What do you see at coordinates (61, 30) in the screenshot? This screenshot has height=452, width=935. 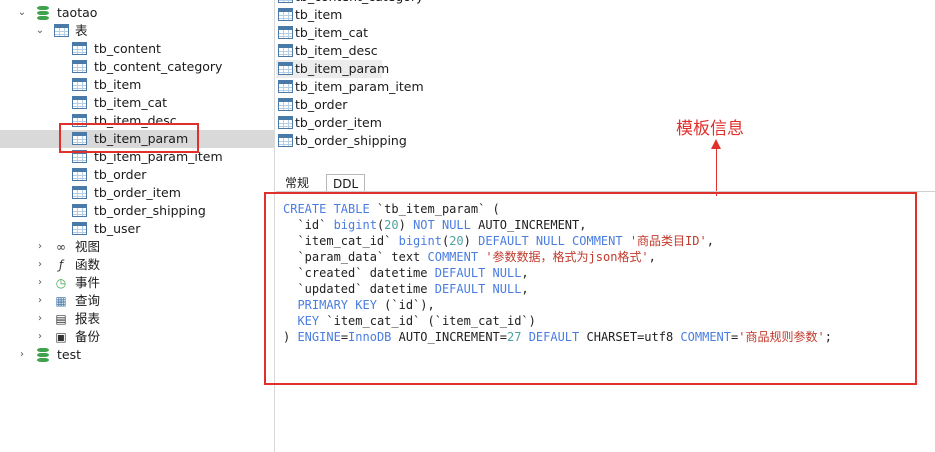 I see `tables-folder-icon` at bounding box center [61, 30].